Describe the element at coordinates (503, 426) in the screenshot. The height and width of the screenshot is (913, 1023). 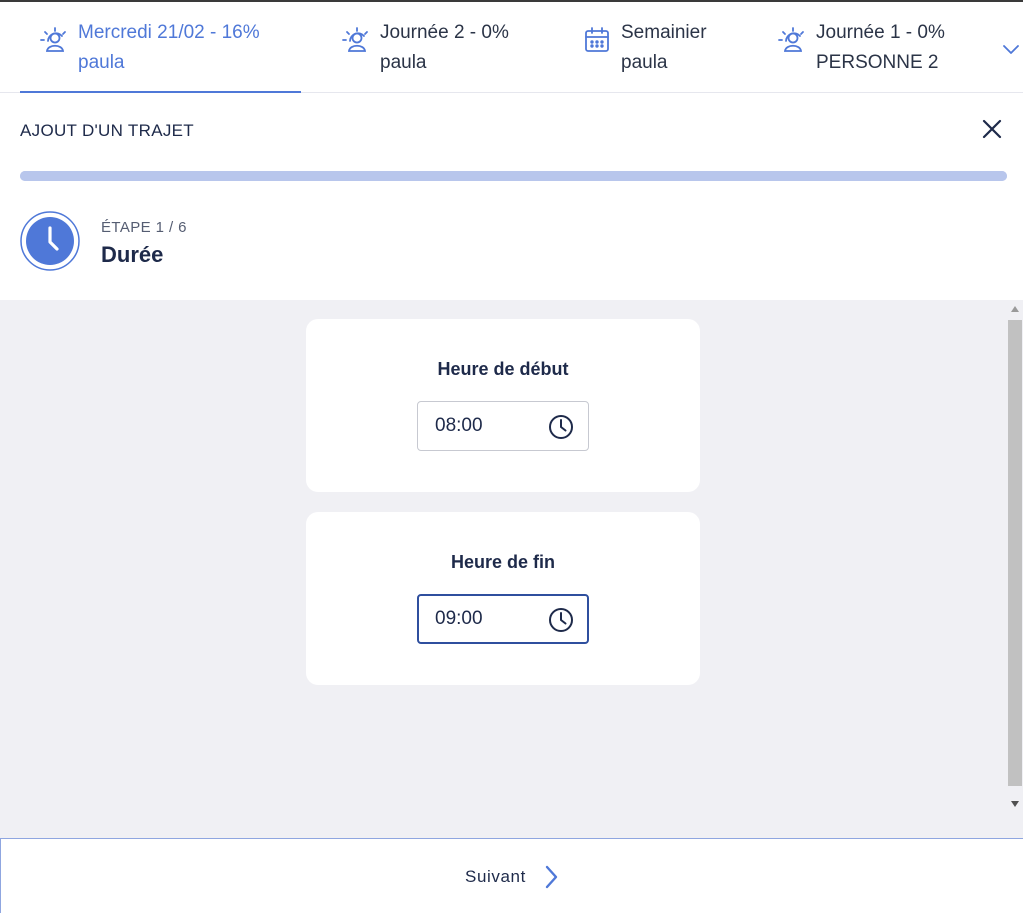
I see `start-time-input: 08:00` at that location.